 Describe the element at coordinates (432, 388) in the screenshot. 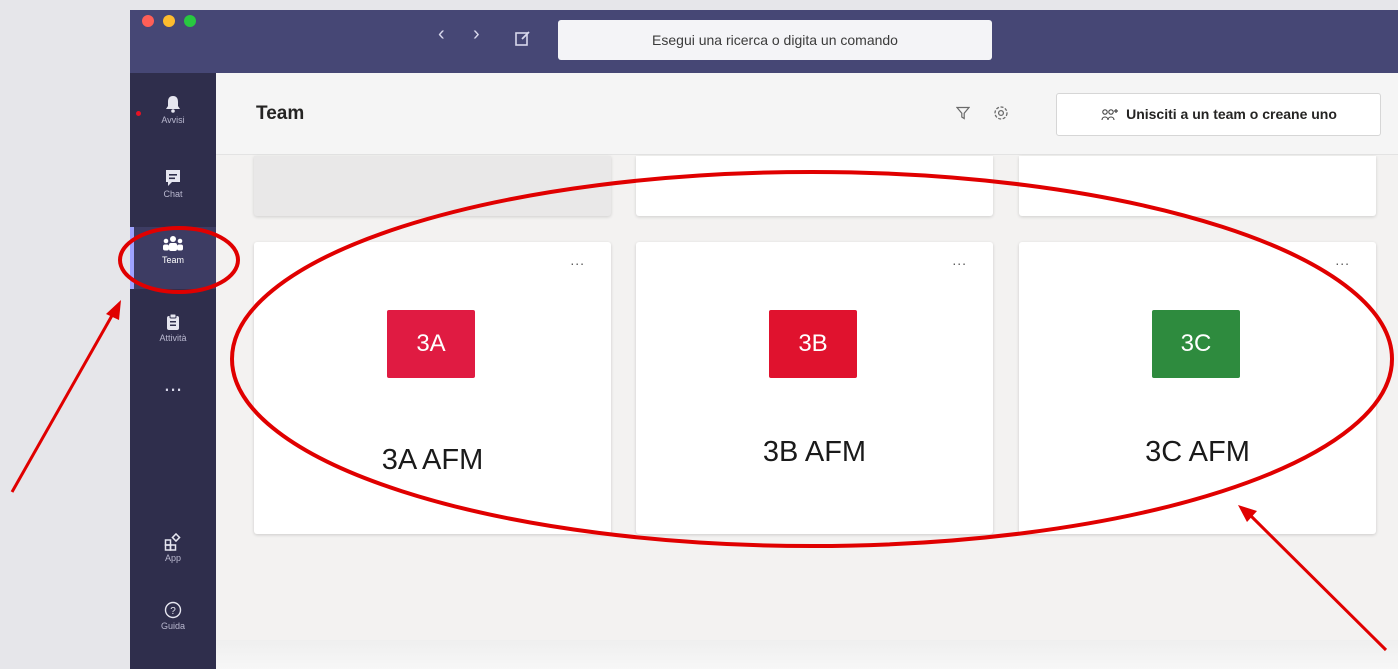

I see `team-card-3a: ... 3A 3A AFM` at that location.